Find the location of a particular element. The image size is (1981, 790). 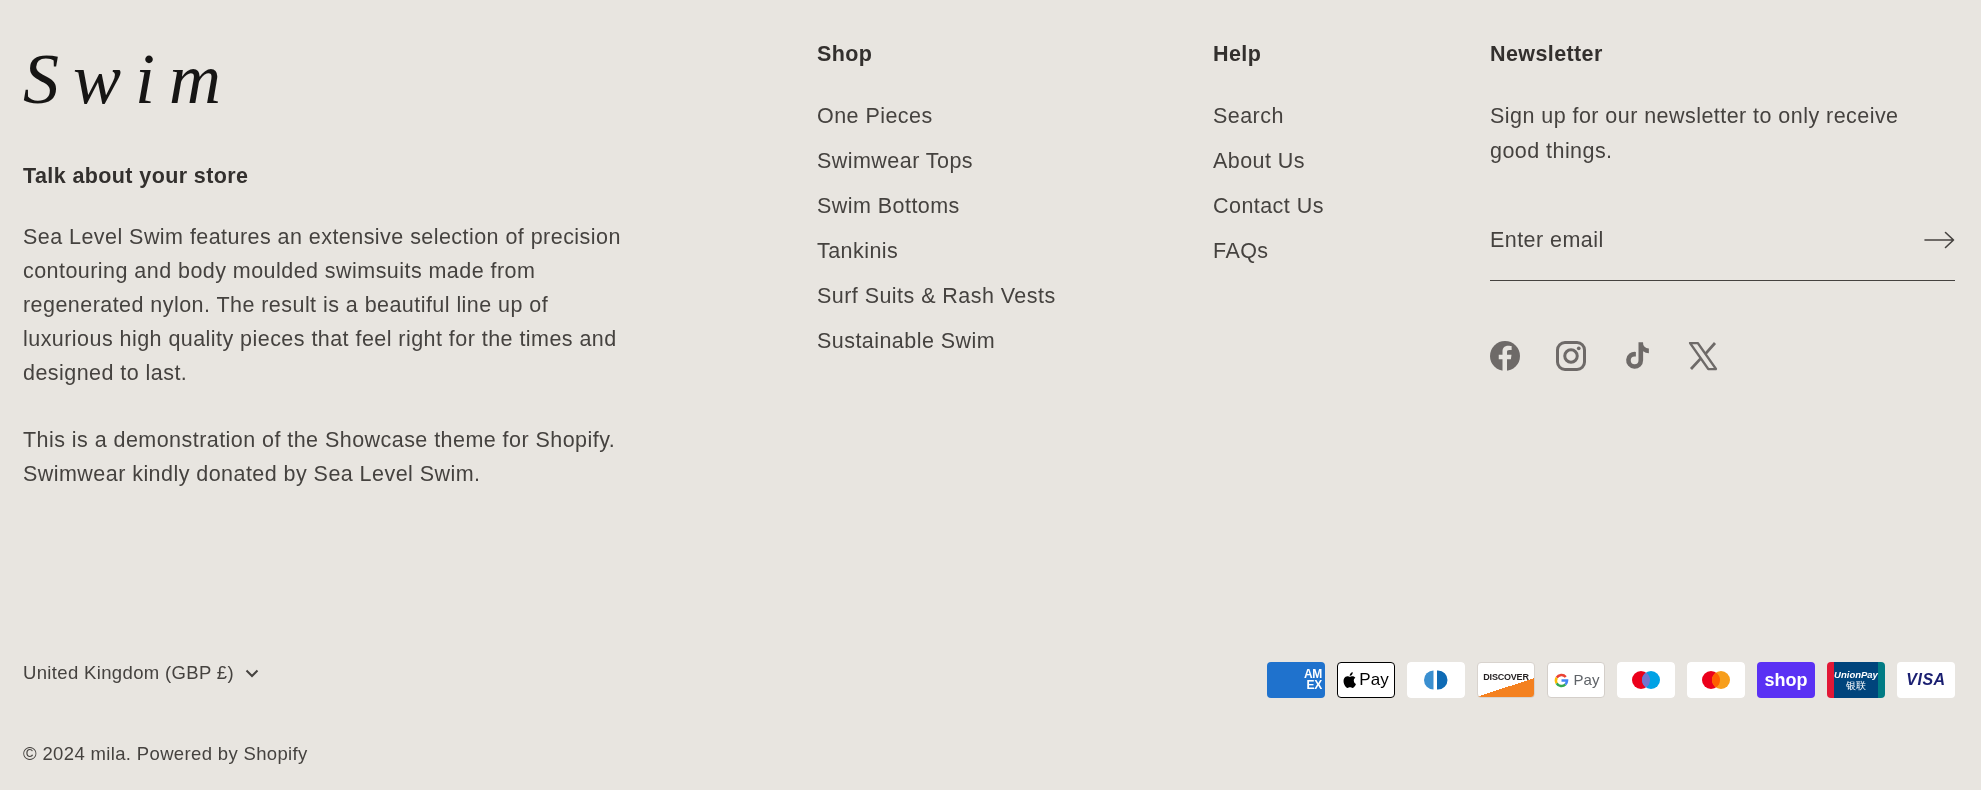

unionpay-label: UnionPay is located at coordinates (1856, 674).